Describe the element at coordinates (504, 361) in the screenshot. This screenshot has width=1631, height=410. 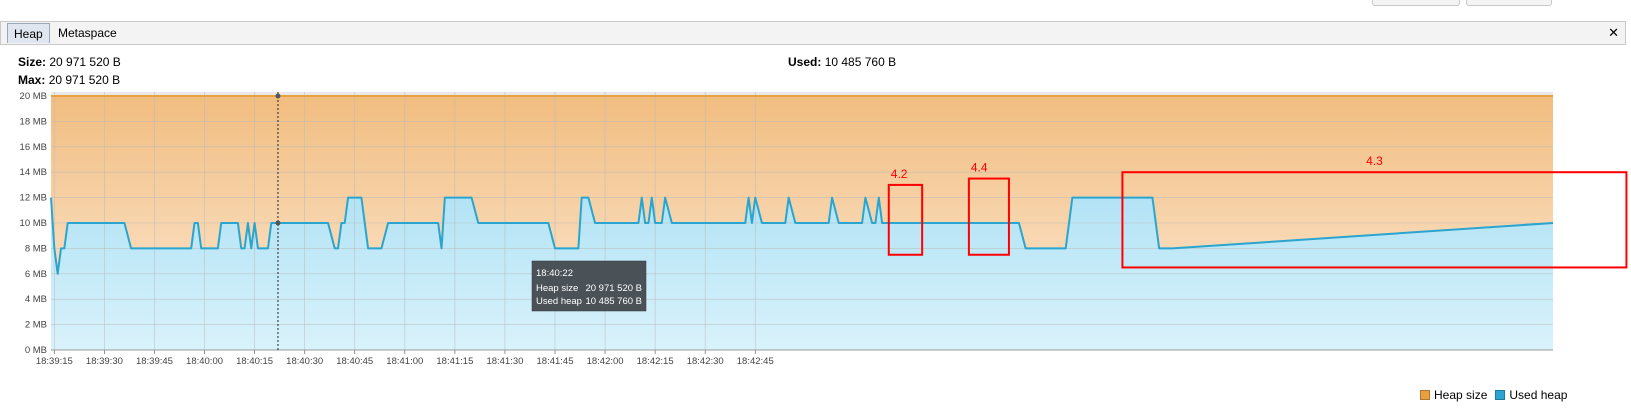
I see `x-tick-label: 18:41:30` at that location.